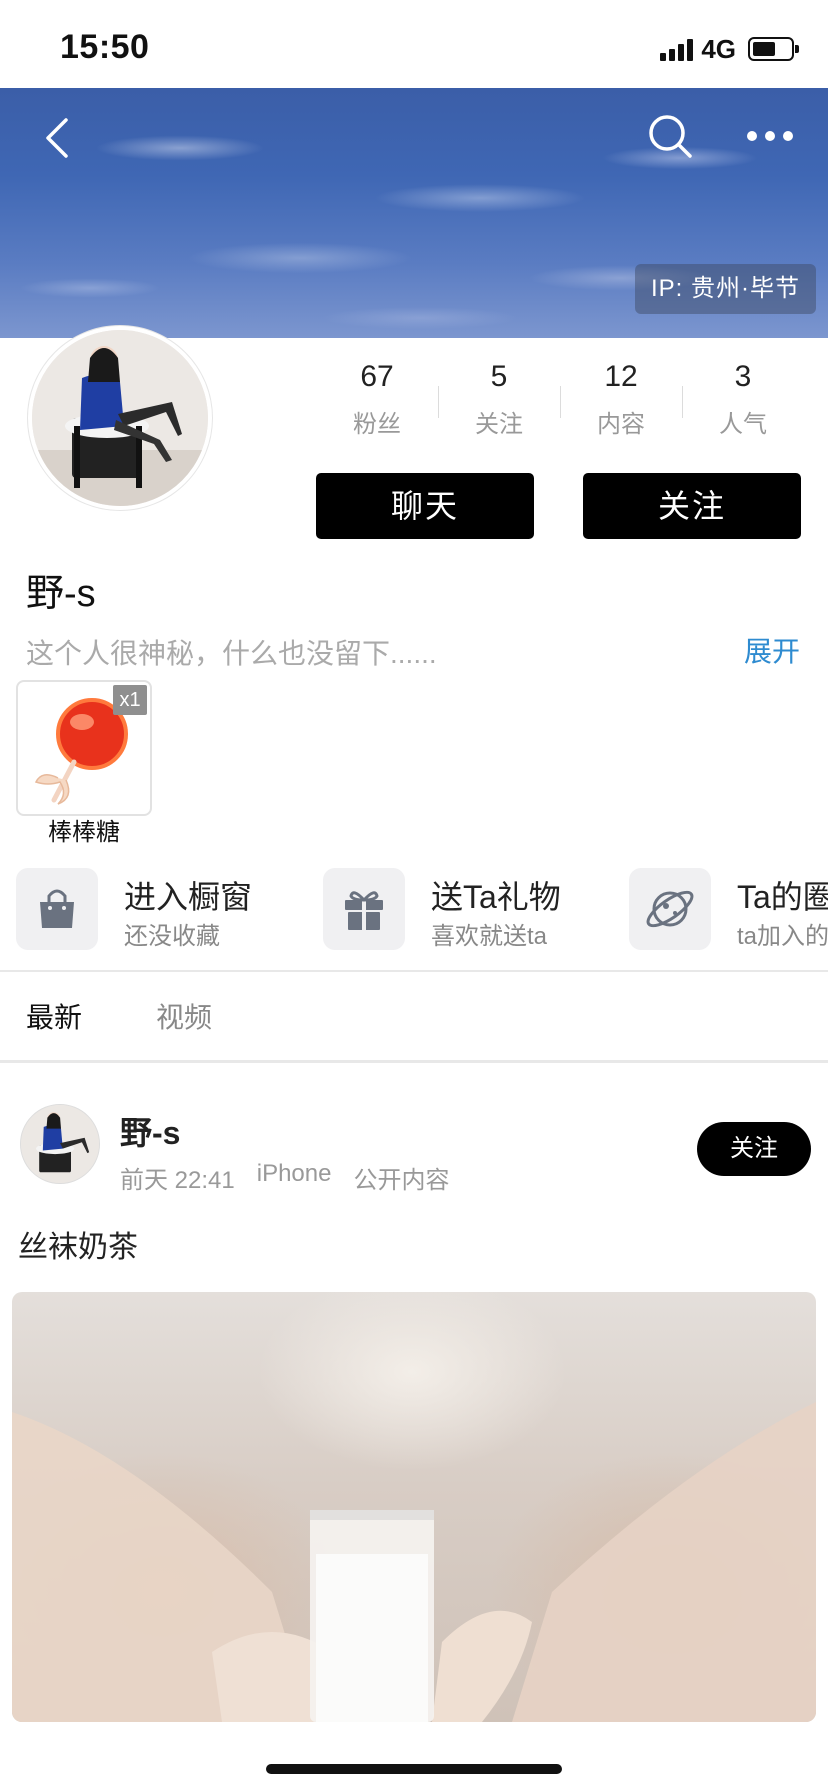 The image size is (828, 1792). Describe the element at coordinates (377, 424) in the screenshot. I see `stat-label: 粉丝` at that location.